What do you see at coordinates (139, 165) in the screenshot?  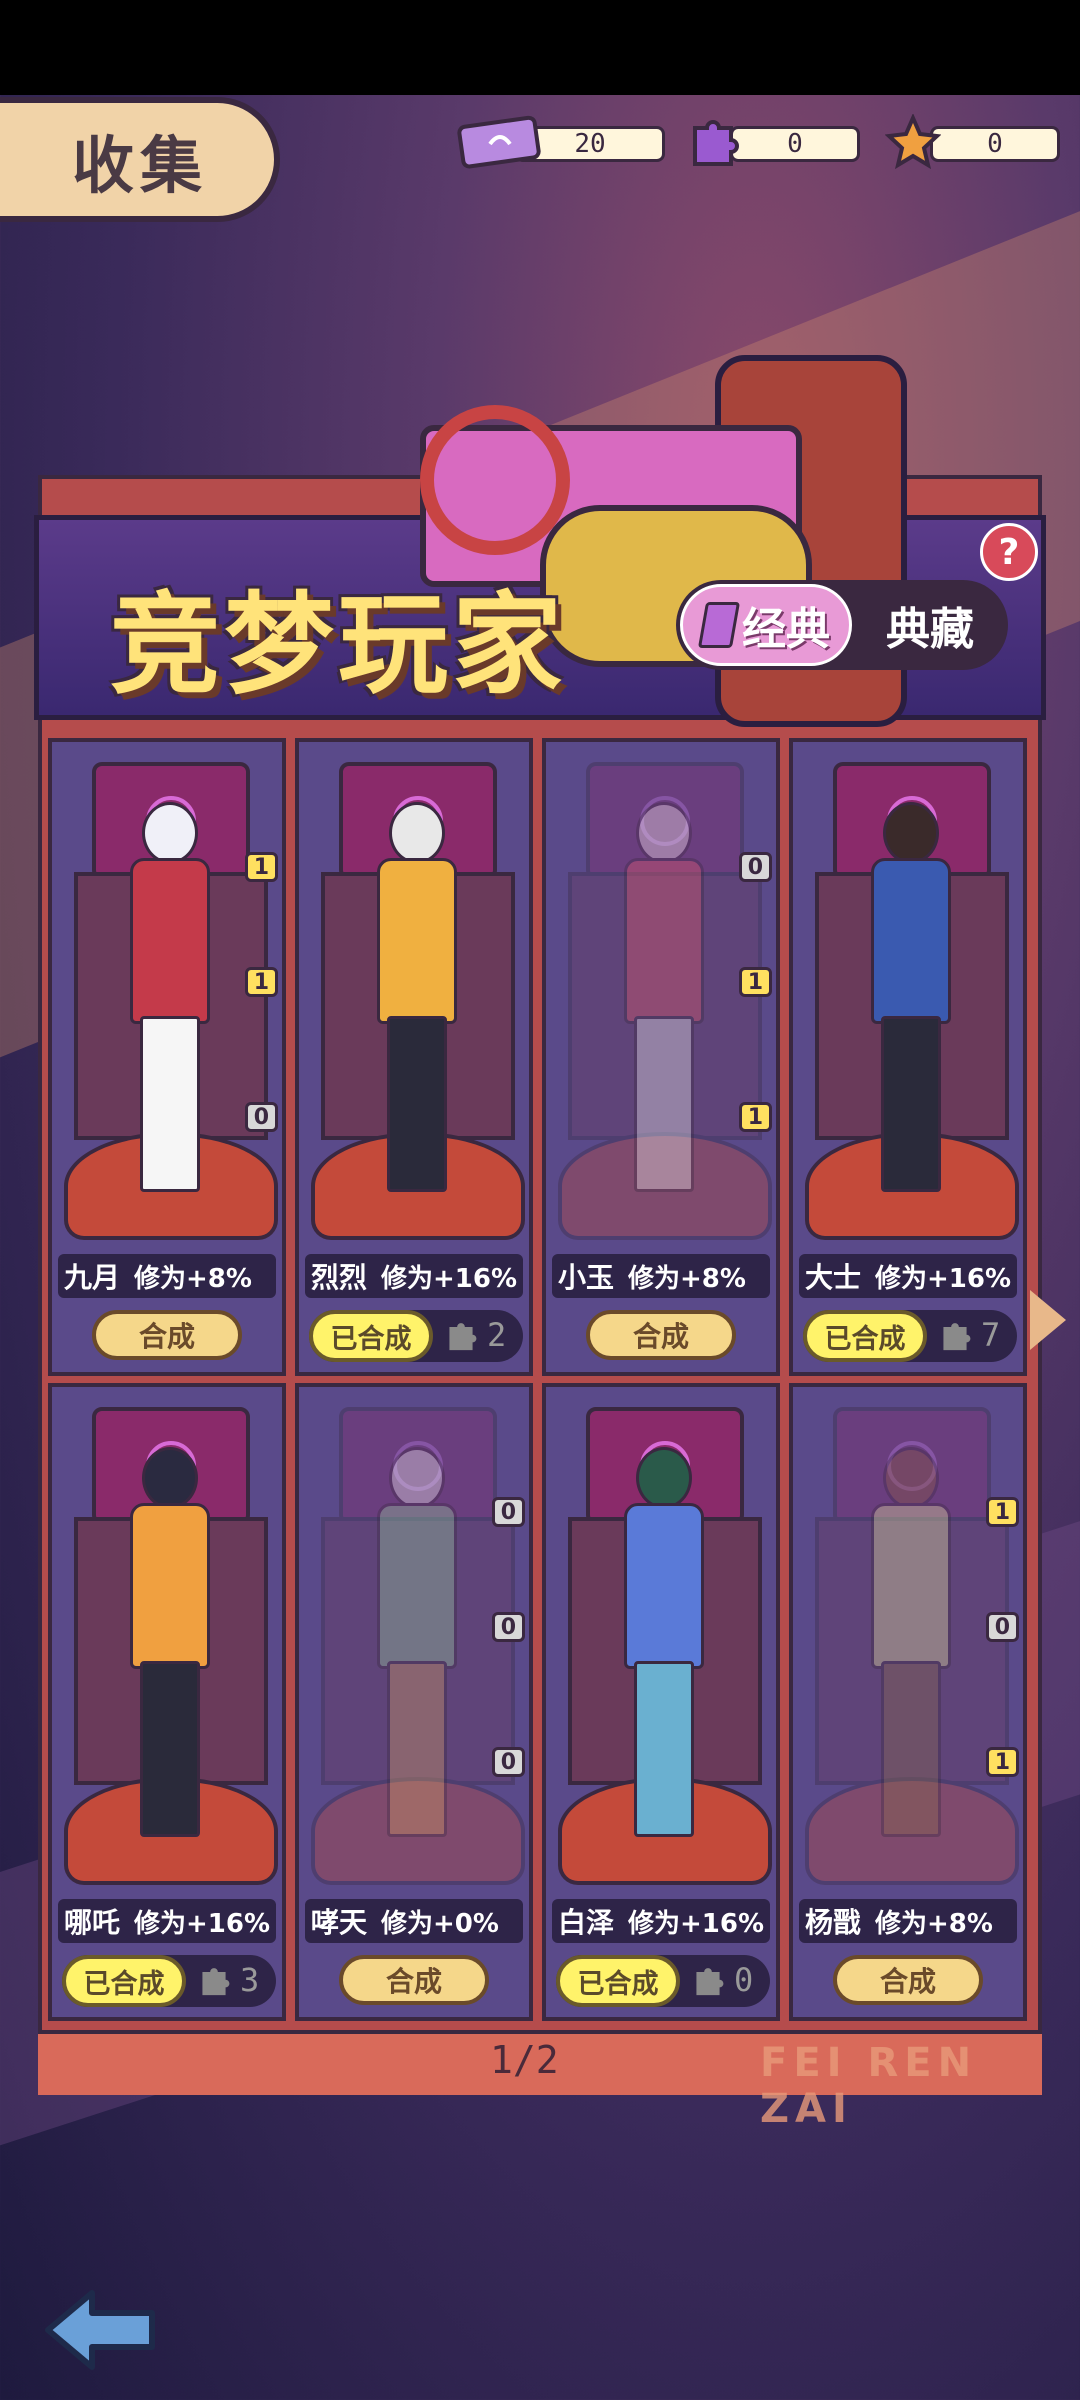 I see `collect-label: 收集` at bounding box center [139, 165].